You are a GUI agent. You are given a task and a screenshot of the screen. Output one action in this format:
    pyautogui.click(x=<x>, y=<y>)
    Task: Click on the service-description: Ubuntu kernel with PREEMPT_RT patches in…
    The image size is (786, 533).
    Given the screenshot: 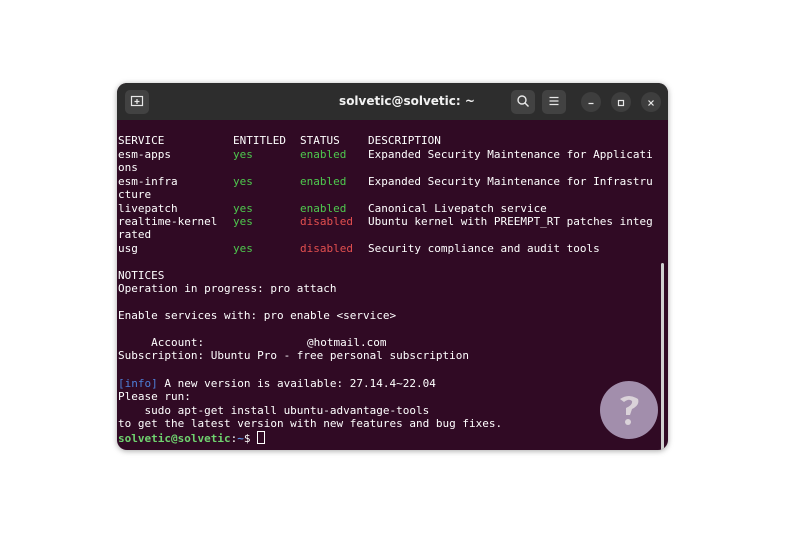 What is the action you would take?
    pyautogui.click(x=510, y=221)
    